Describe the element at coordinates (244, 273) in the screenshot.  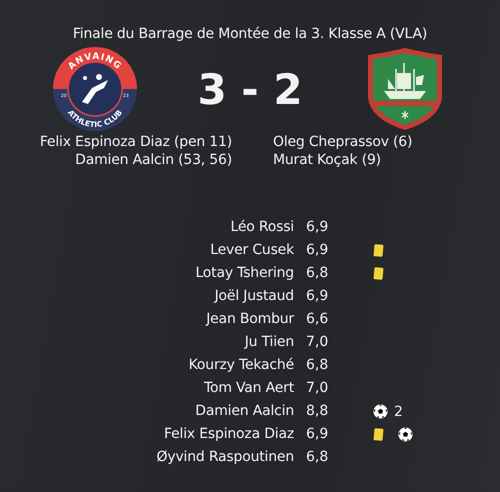
I see `player-name: Lotay Tshering` at that location.